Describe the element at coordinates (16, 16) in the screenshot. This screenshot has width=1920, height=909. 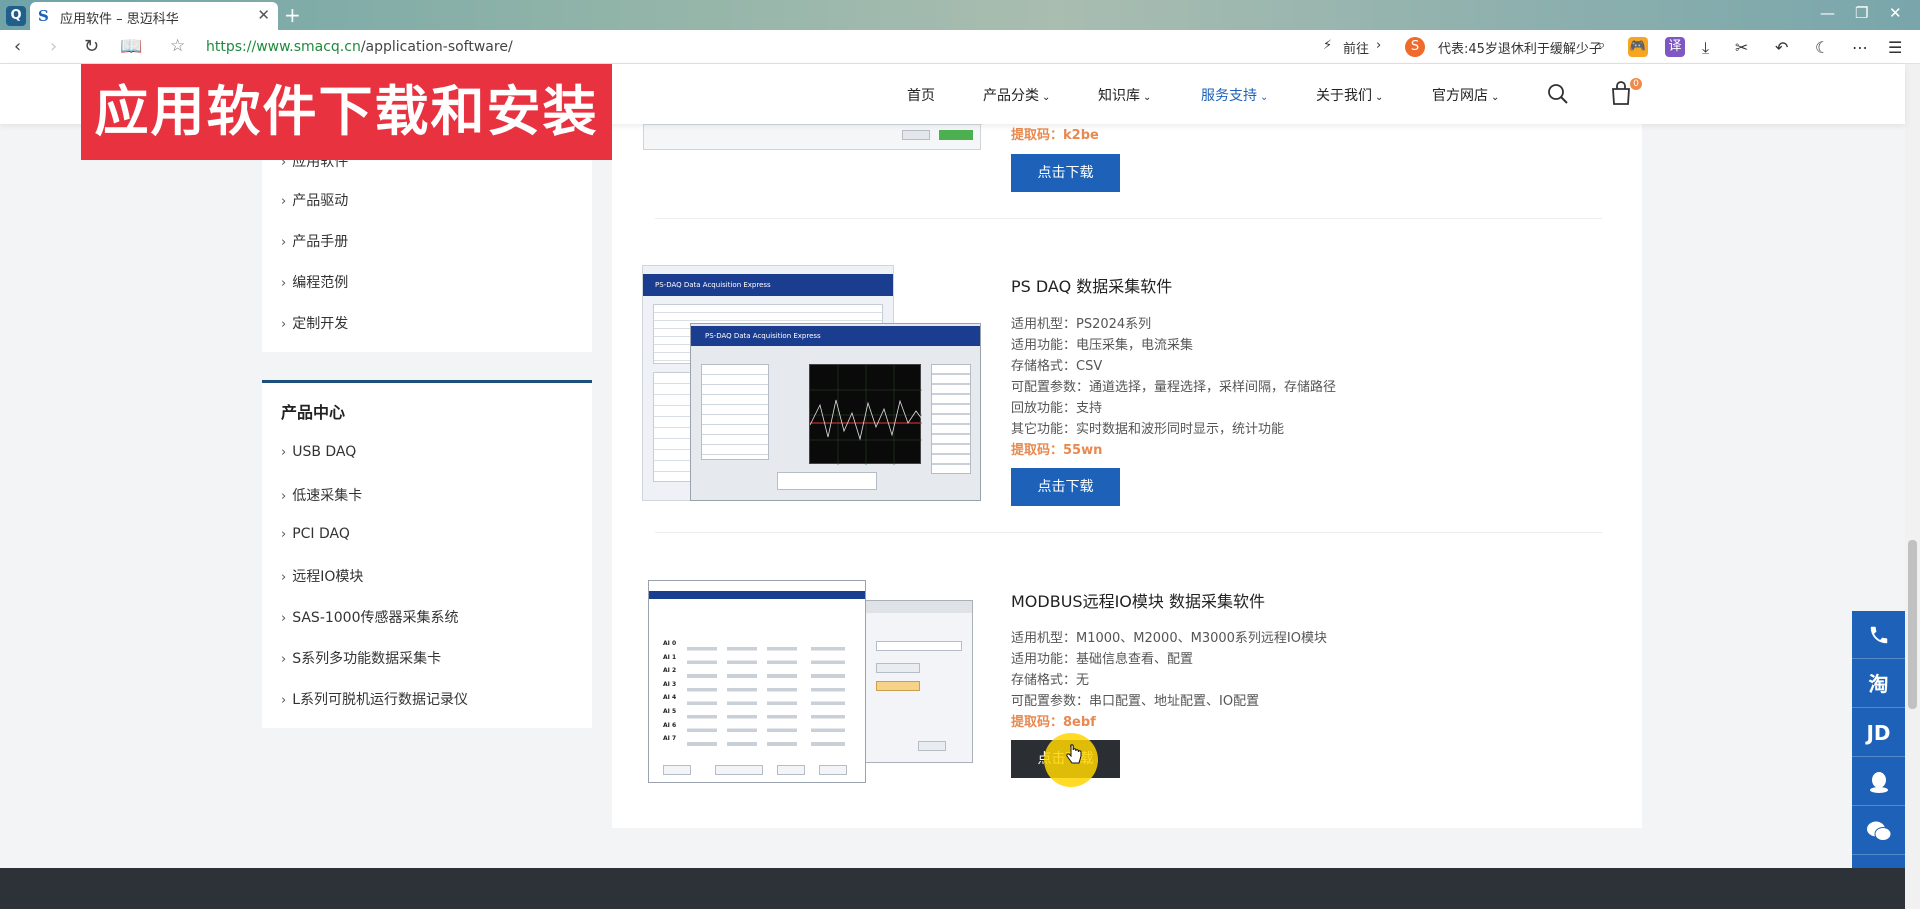
I see `browser-logo-icon: Q` at that location.